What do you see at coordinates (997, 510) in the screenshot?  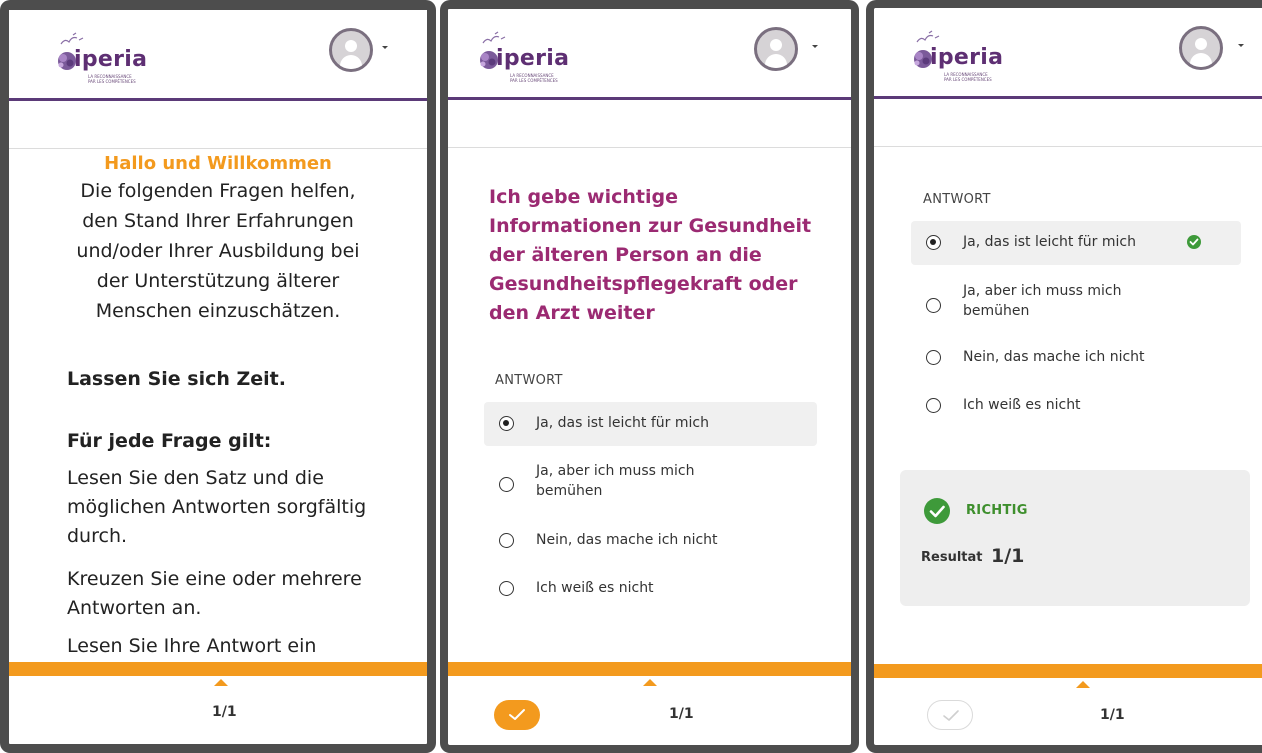 I see `result-status: RICHTIG` at bounding box center [997, 510].